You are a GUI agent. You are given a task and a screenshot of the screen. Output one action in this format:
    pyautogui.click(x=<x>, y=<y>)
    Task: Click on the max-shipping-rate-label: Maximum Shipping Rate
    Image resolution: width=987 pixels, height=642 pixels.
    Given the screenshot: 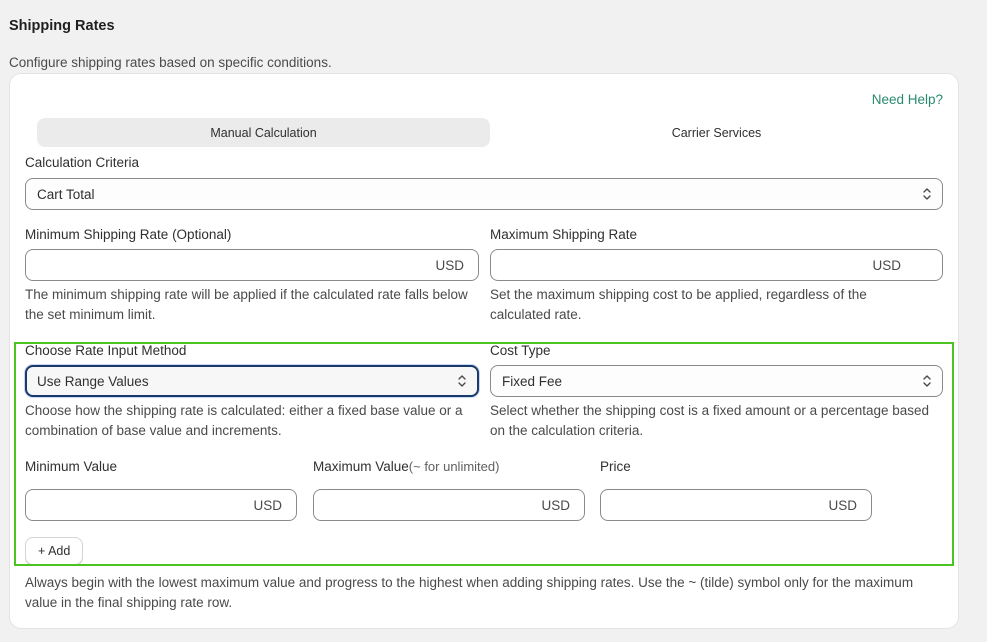 What is the action you would take?
    pyautogui.click(x=564, y=234)
    